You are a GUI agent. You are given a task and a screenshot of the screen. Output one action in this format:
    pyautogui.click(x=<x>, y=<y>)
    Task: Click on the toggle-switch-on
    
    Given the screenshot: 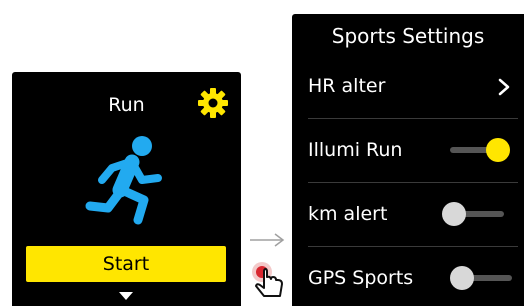 What is the action you would take?
    pyautogui.click(x=481, y=150)
    